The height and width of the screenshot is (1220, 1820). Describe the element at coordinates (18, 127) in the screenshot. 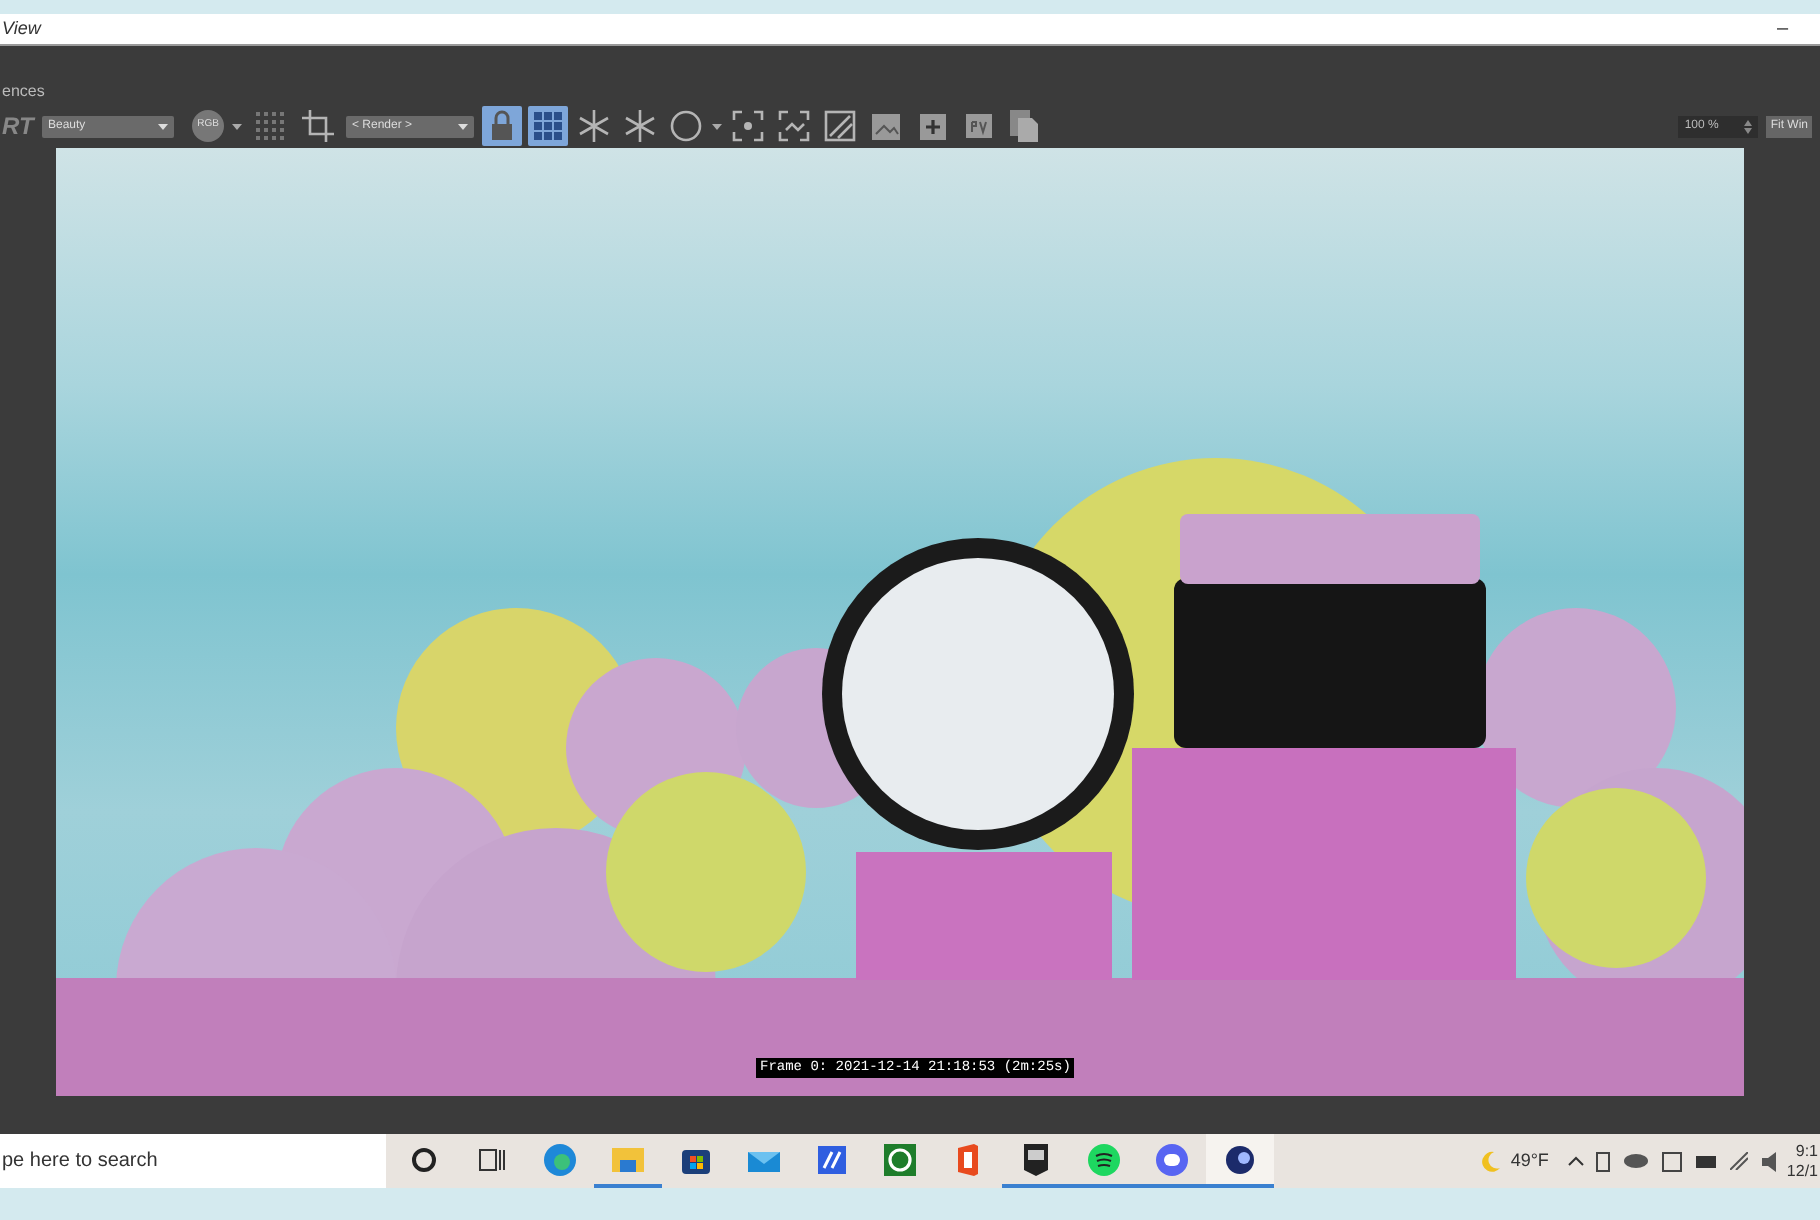

I see `app-logo: RT` at that location.